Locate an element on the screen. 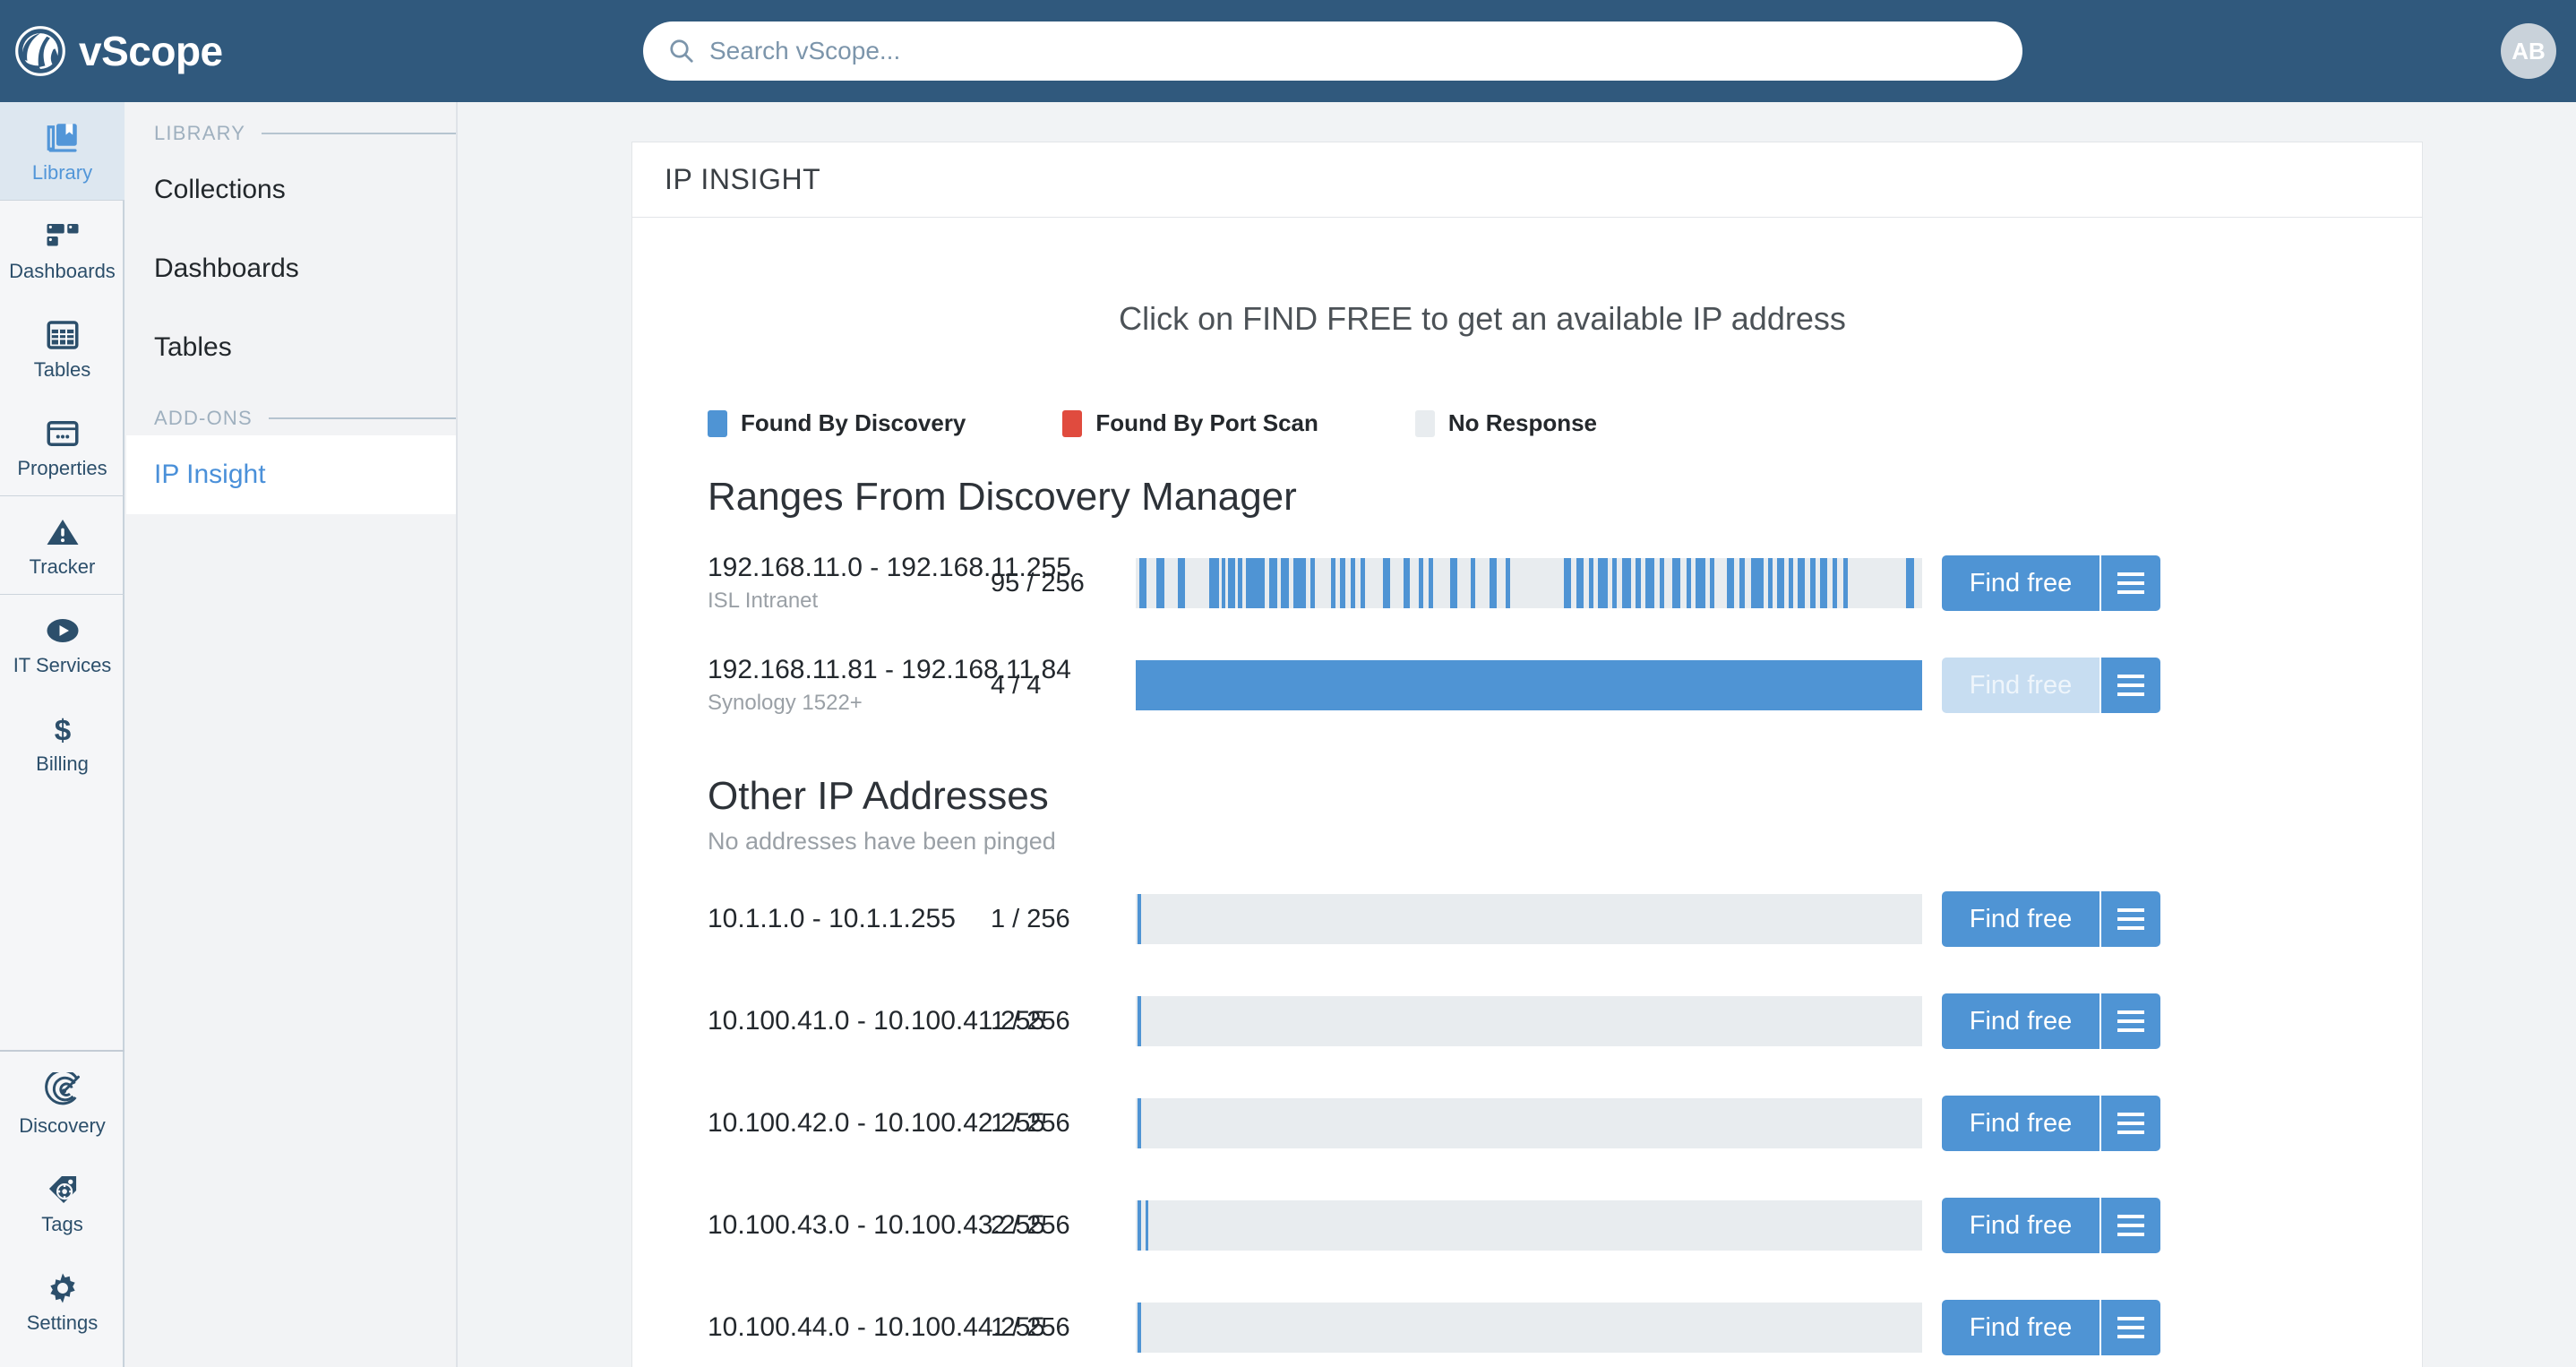 The width and height of the screenshot is (2576, 1367). rail-item-dashboards: Dashboards is located at coordinates (62, 250).